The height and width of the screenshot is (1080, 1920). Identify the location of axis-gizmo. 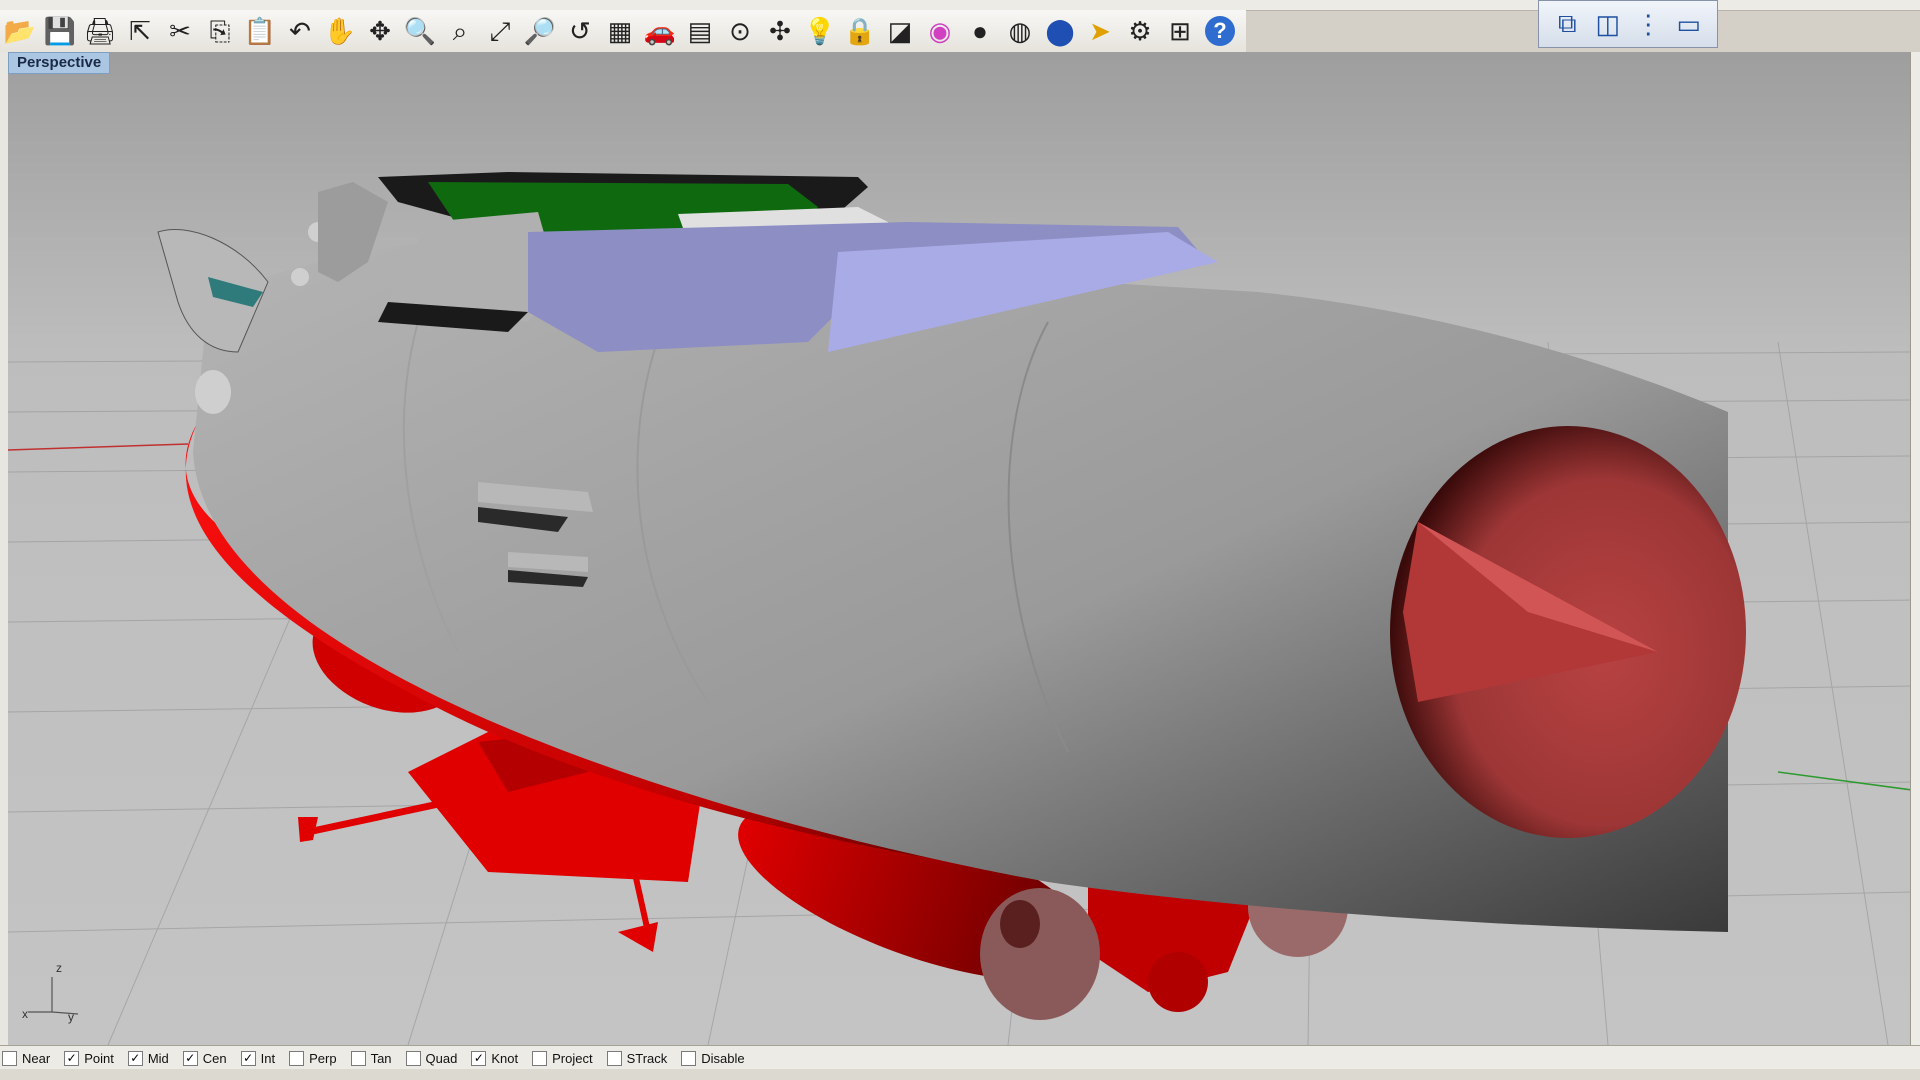
(53, 996).